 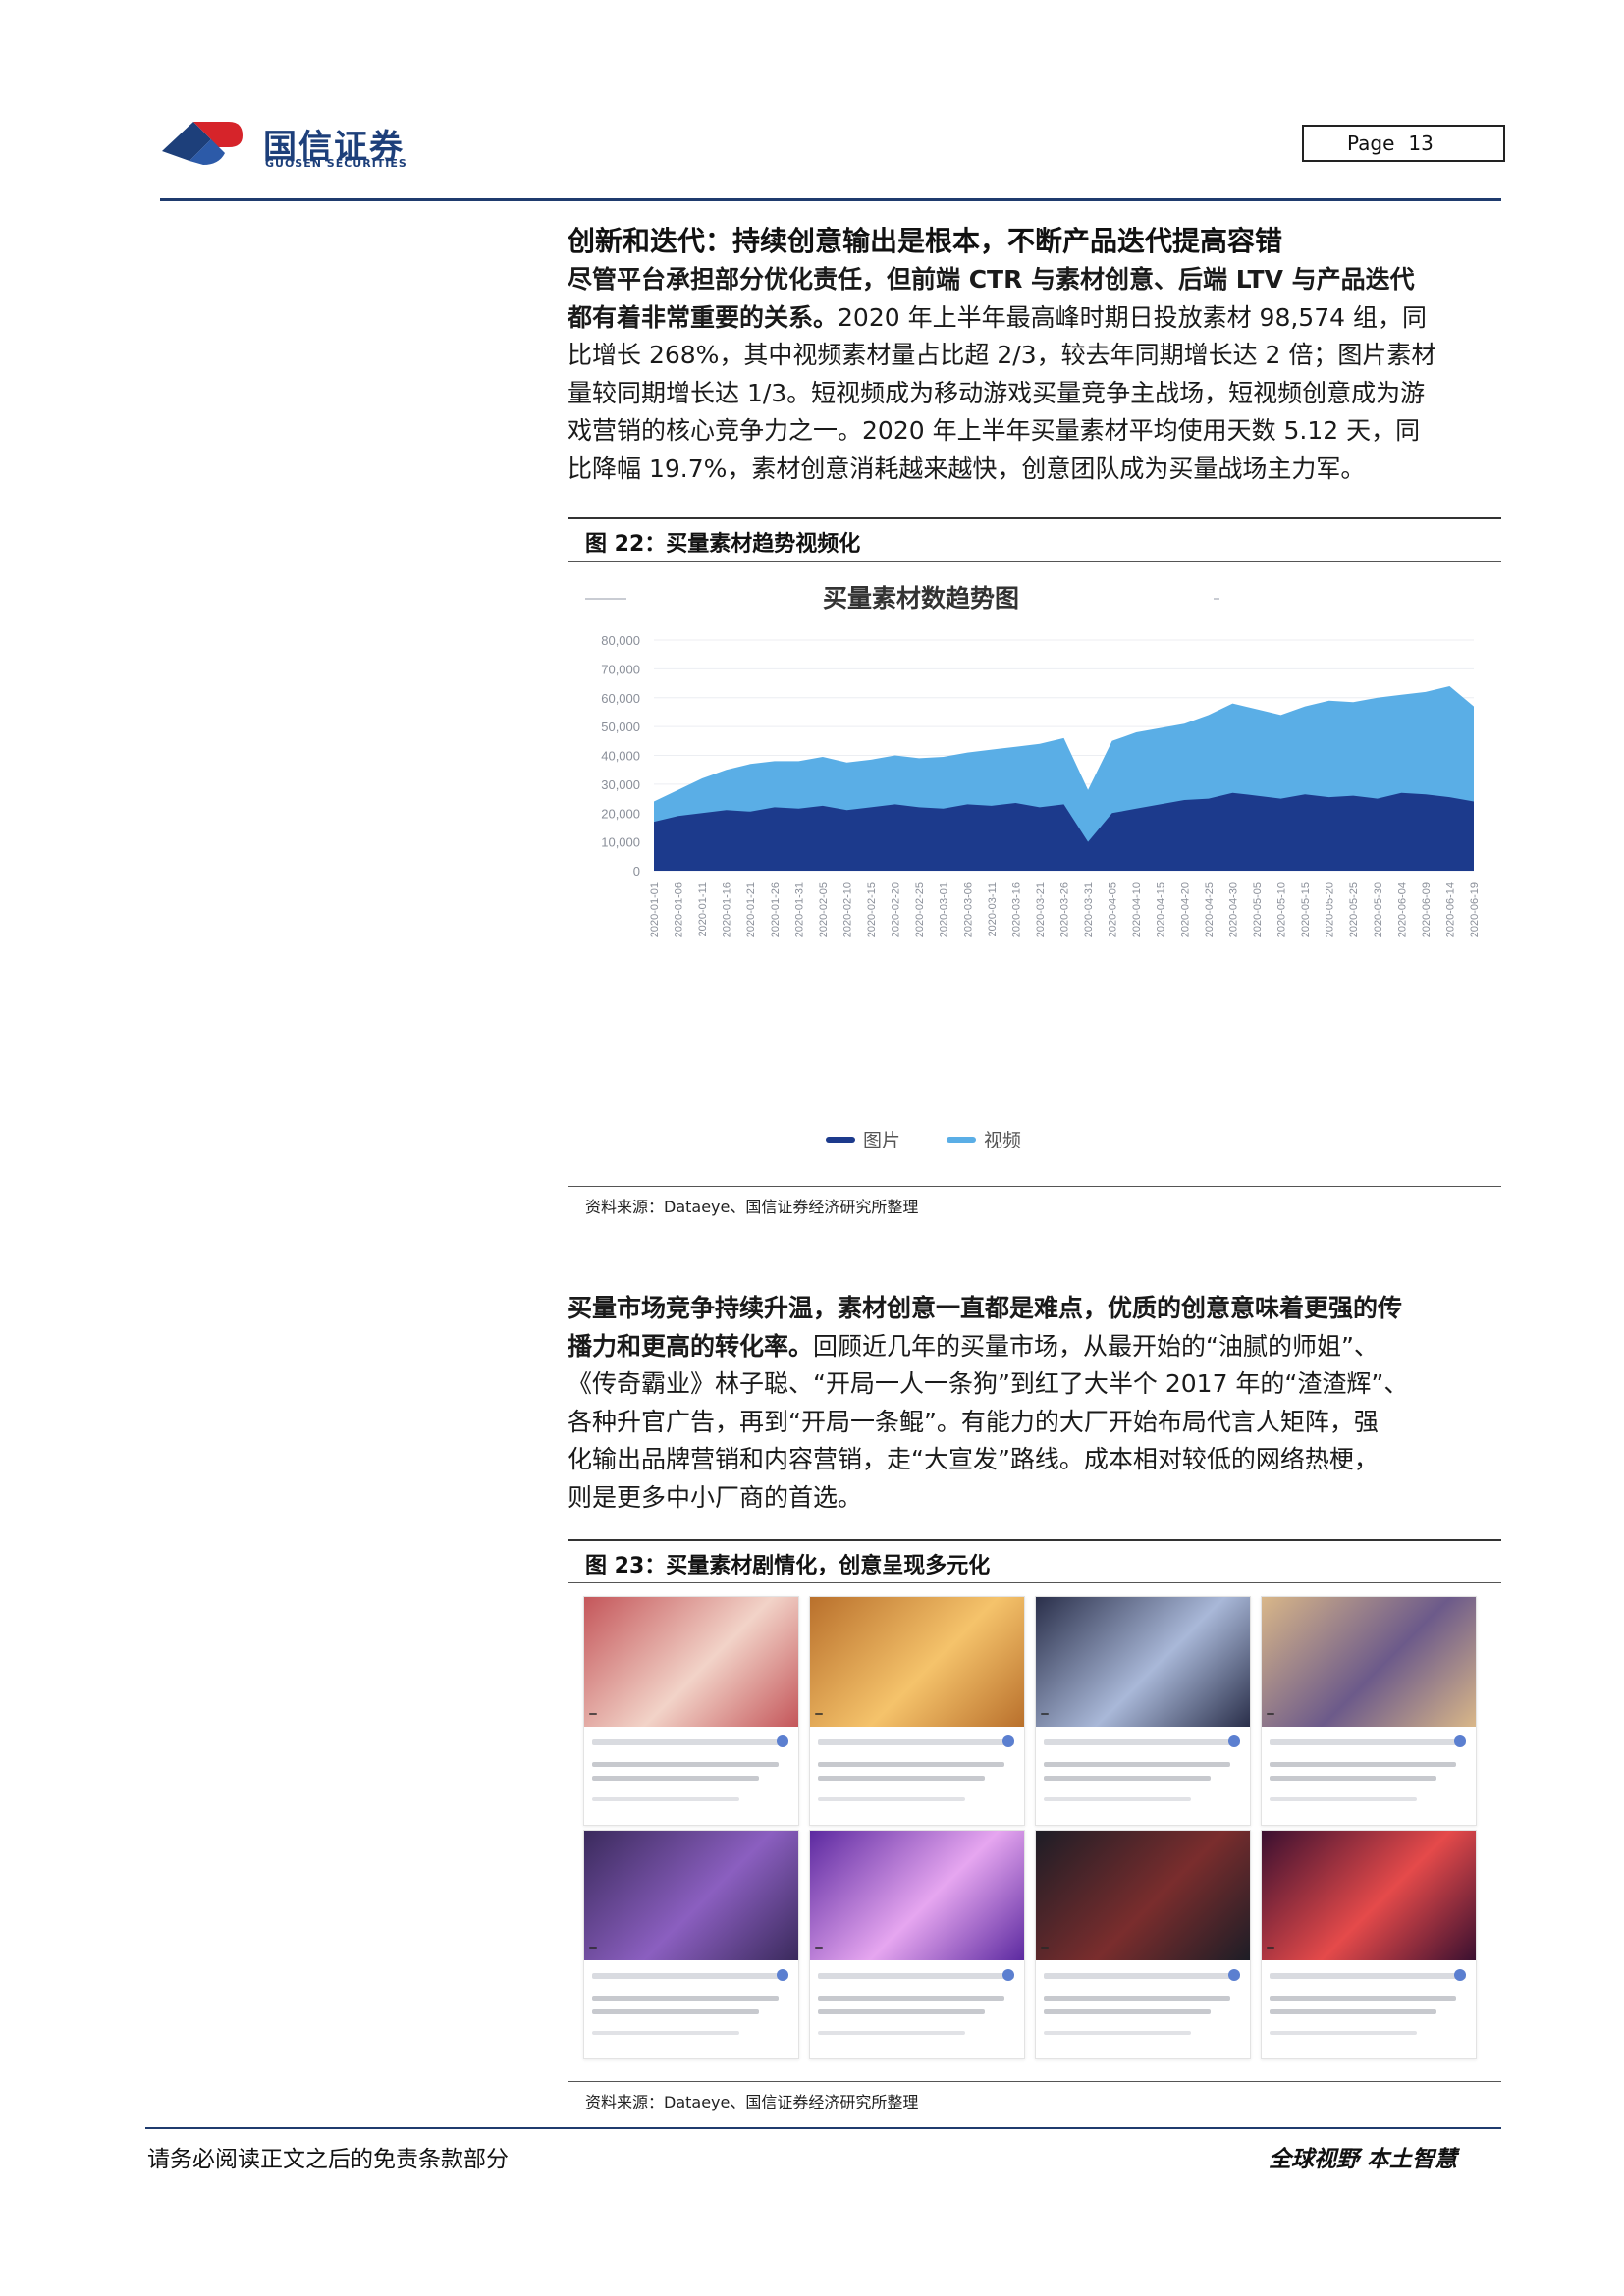 What do you see at coordinates (1034, 1498) in the screenshot?
I see `paragraph-line: 则是更多中小厂商的首选。` at bounding box center [1034, 1498].